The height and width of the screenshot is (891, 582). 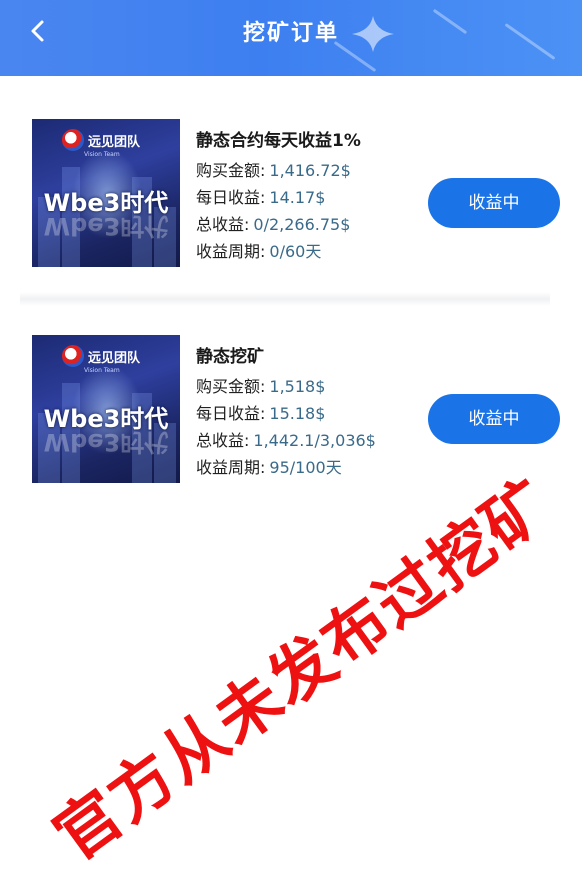 I want to click on card-divider, so click(x=285, y=299).